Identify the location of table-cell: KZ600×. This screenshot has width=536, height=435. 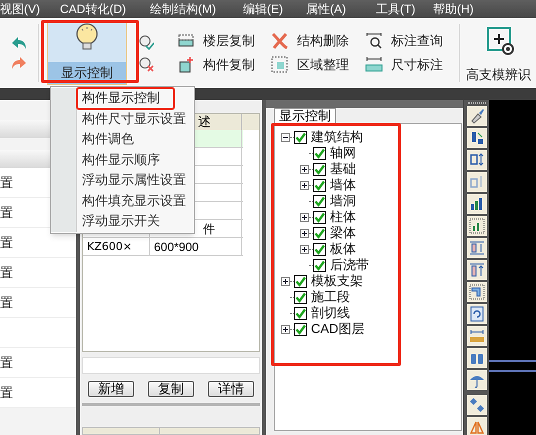
(109, 246).